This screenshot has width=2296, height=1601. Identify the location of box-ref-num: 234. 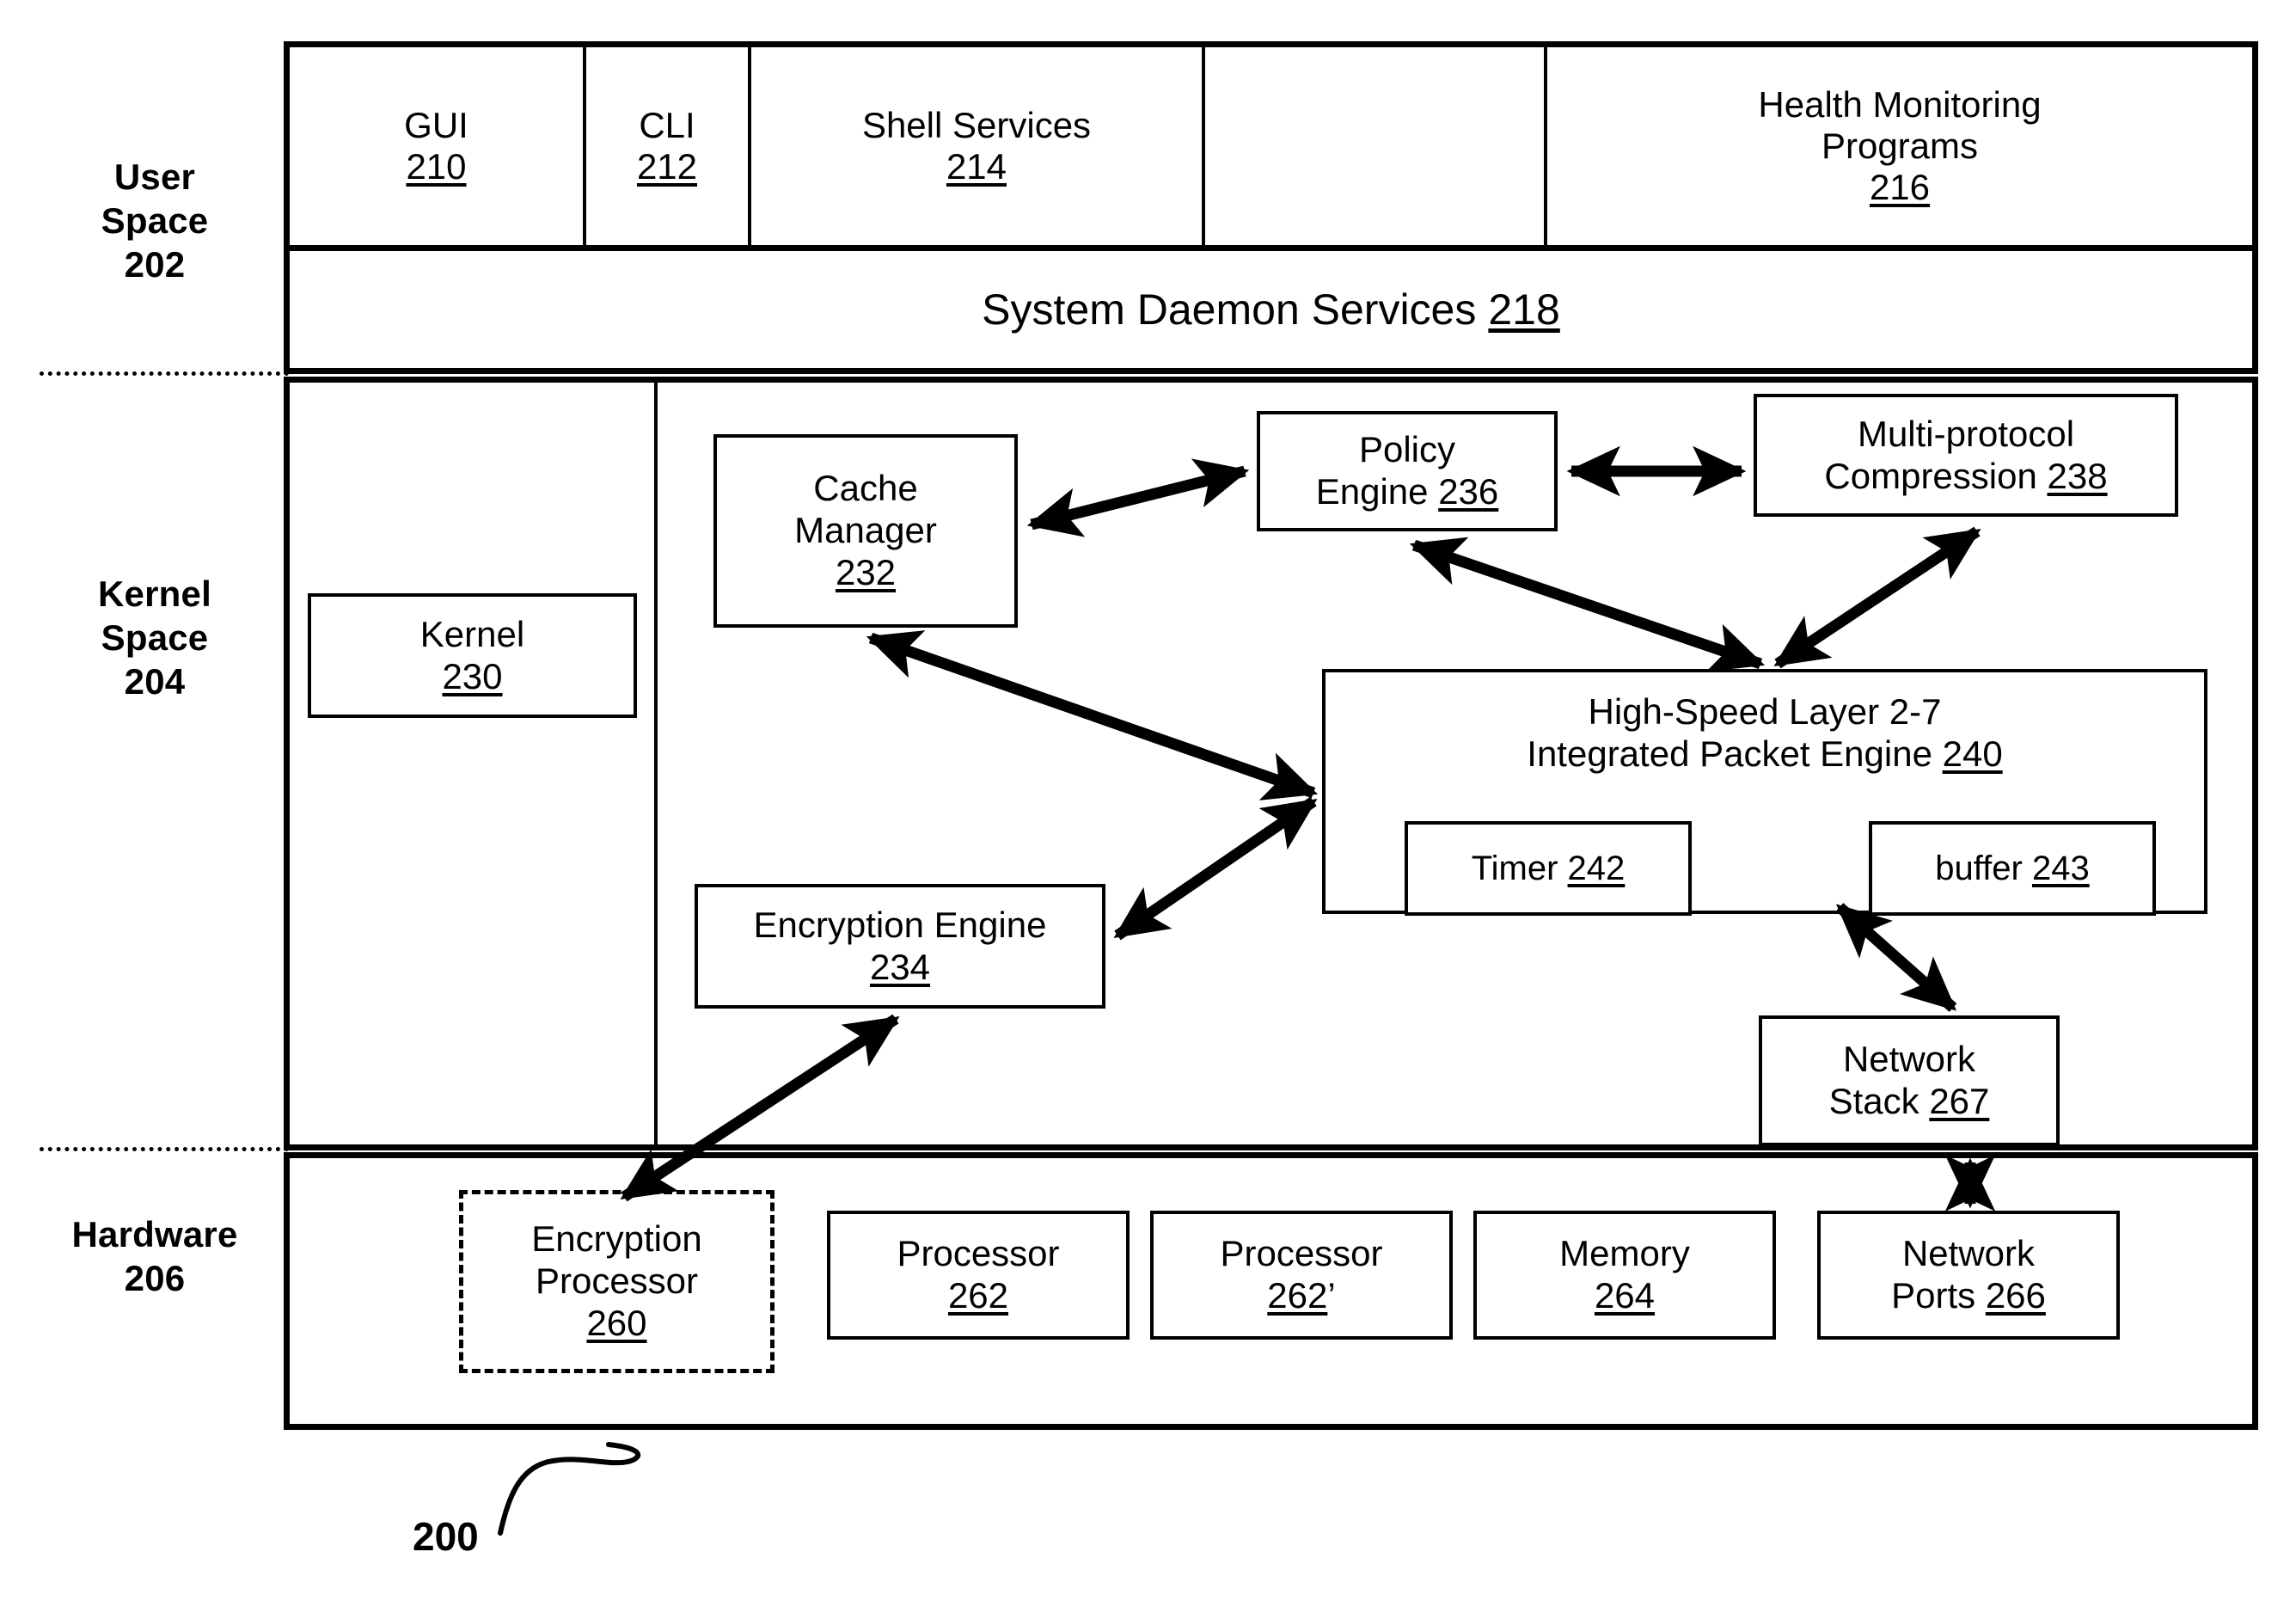
(900, 967).